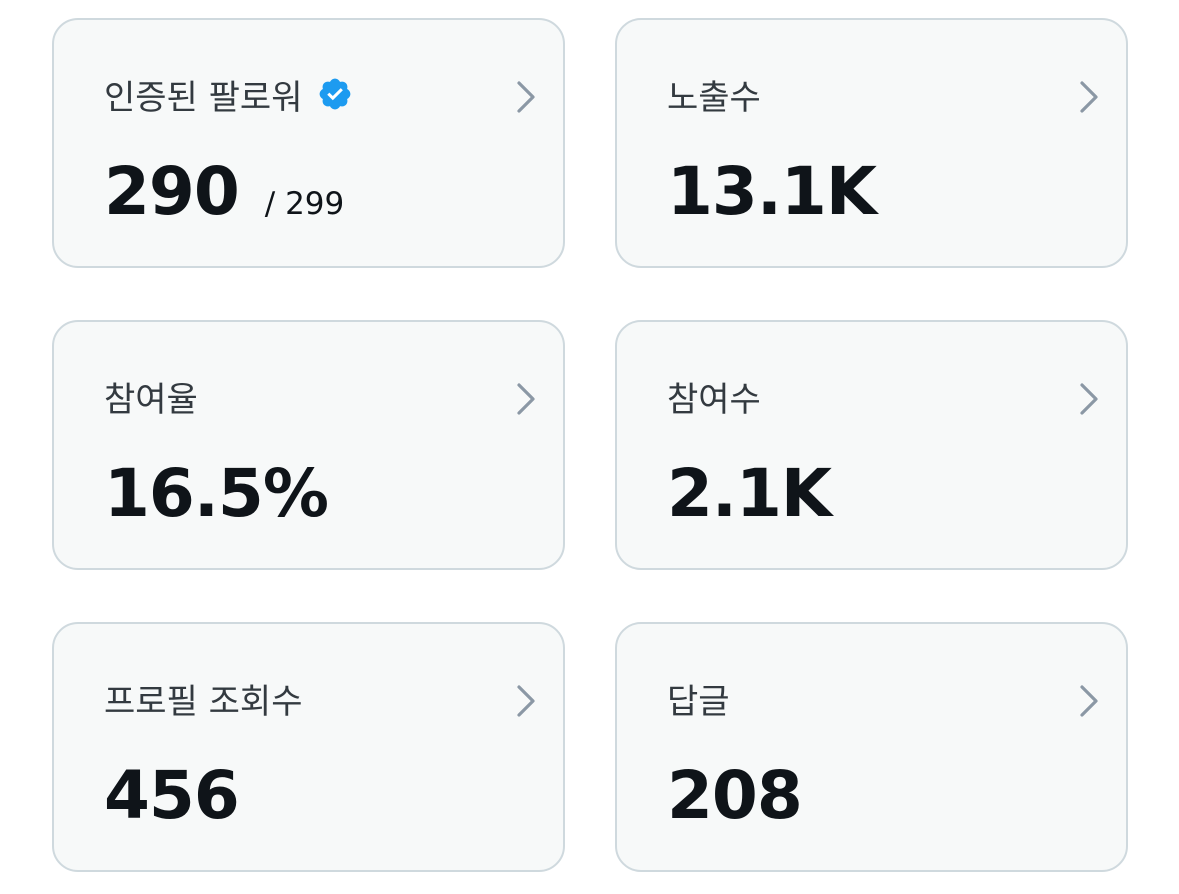 Image resolution: width=1179 pixels, height=894 pixels. I want to click on card-value: 16.5%, so click(216, 493).